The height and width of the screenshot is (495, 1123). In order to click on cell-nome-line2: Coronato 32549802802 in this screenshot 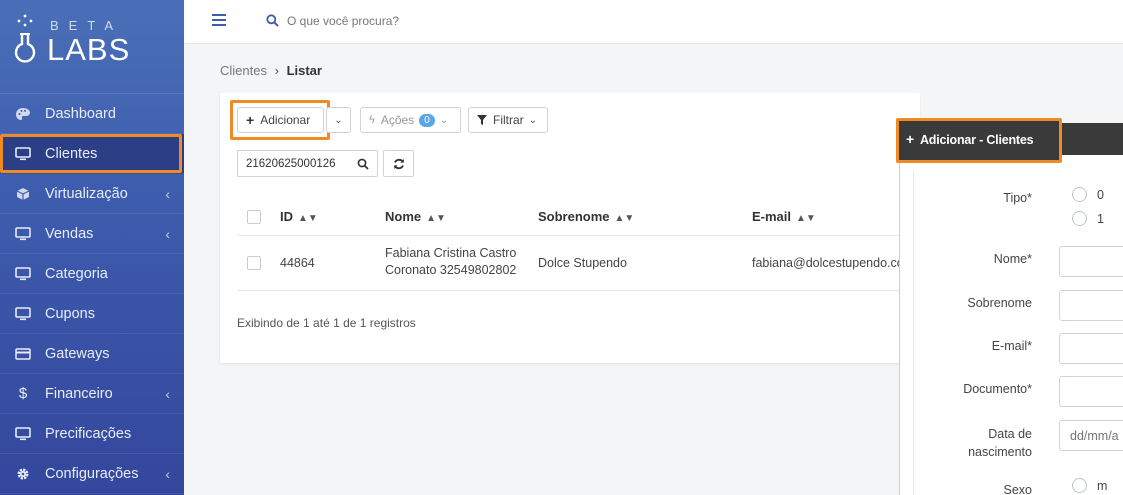, I will do `click(451, 270)`.